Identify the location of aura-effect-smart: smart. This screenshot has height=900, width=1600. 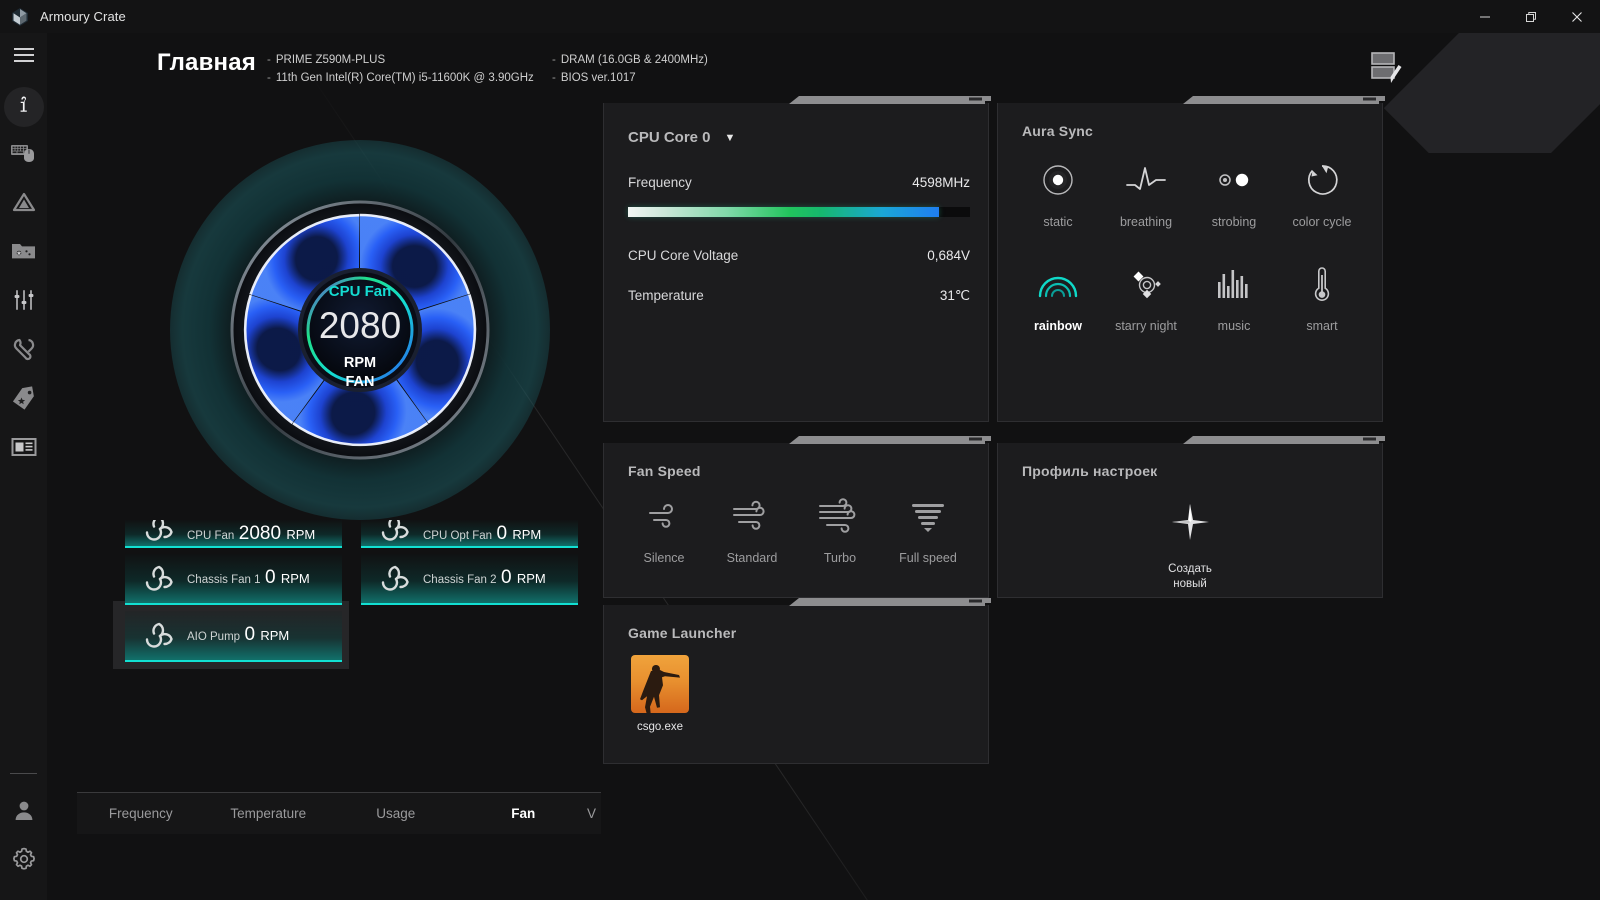
(1322, 298).